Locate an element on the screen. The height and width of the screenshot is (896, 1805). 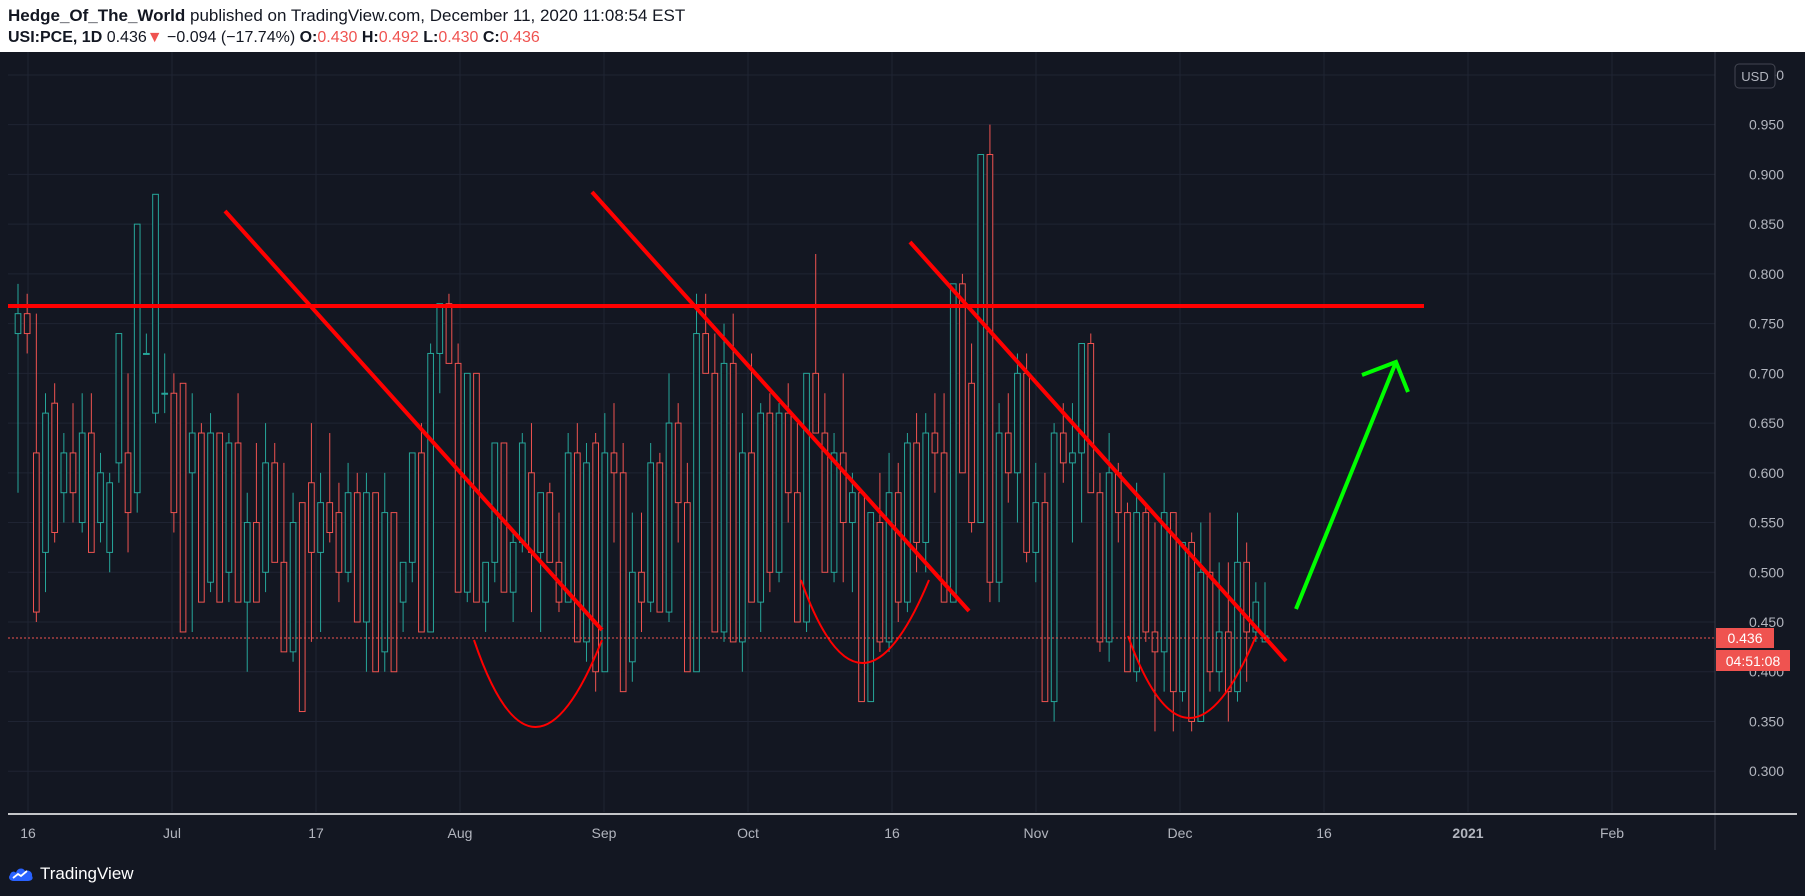
tradingview-brand: TradingView is located at coordinates (71, 874).